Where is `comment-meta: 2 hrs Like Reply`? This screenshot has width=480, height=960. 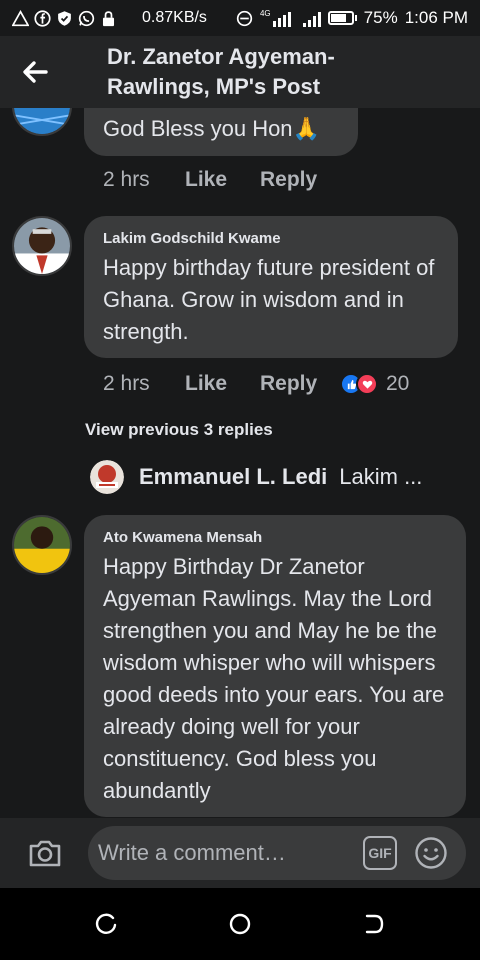
comment-meta: 2 hrs Like Reply is located at coordinates (221, 180).